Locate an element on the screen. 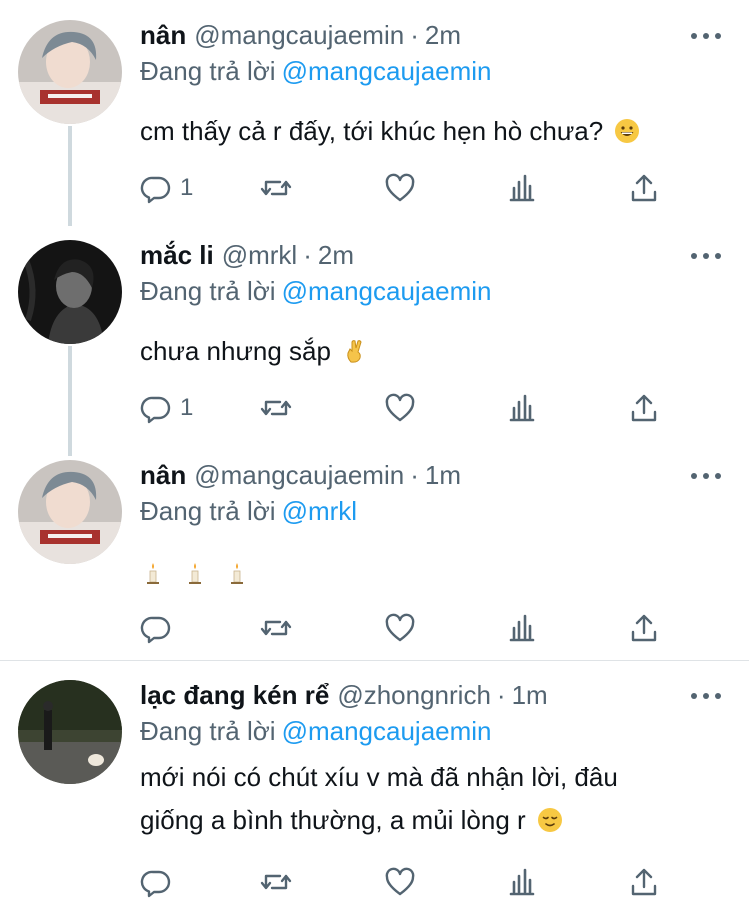 This screenshot has height=910, width=749. tweet-text-content: chưa nhưng sắp is located at coordinates (235, 351).